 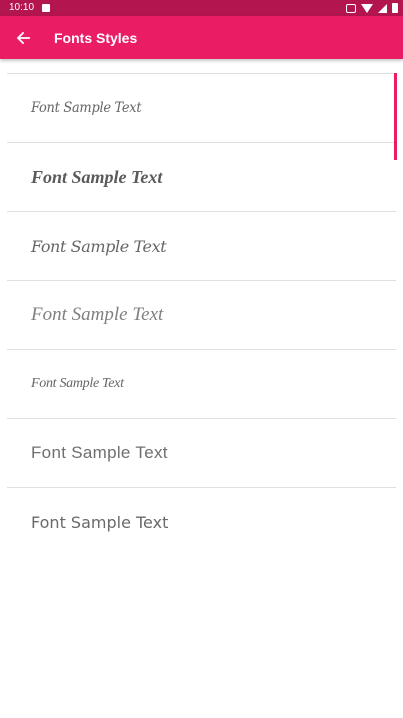 What do you see at coordinates (367, 8) in the screenshot?
I see `wifi-icon` at bounding box center [367, 8].